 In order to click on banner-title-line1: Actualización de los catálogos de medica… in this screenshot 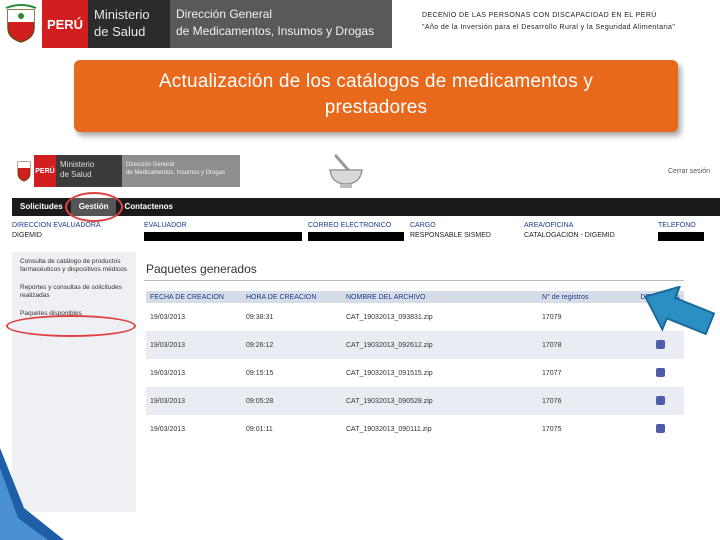, I will do `click(376, 81)`.